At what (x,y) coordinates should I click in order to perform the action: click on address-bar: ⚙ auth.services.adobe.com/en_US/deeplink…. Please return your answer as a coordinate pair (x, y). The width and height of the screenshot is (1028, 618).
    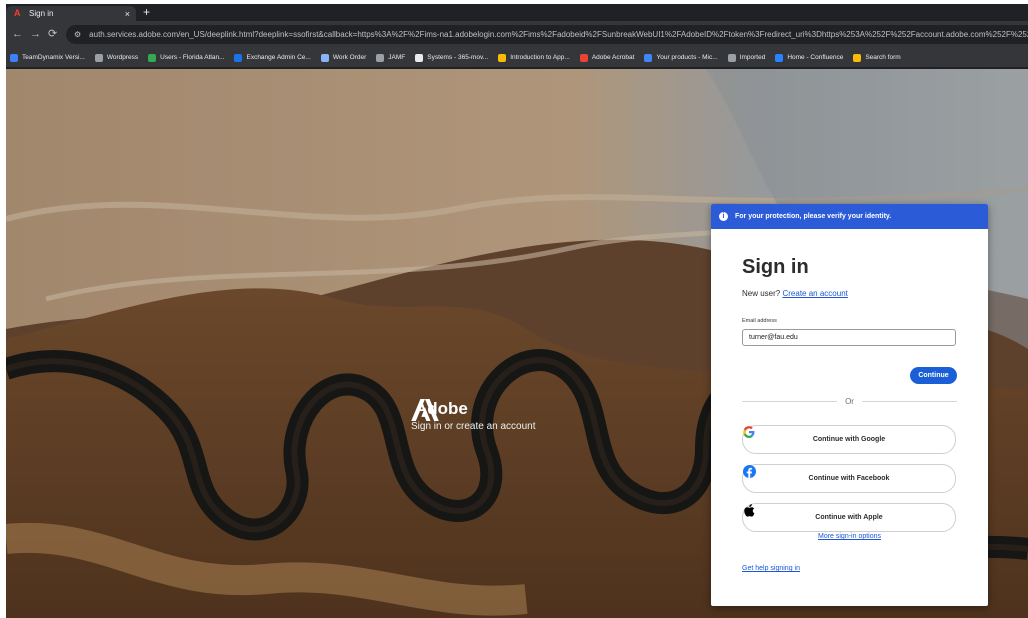
    Looking at the image, I should click on (547, 34).